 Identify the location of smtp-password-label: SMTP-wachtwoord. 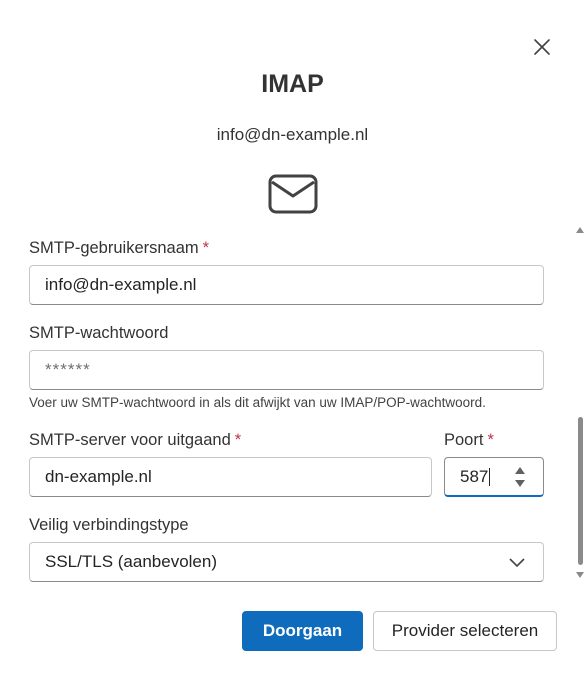
(99, 333).